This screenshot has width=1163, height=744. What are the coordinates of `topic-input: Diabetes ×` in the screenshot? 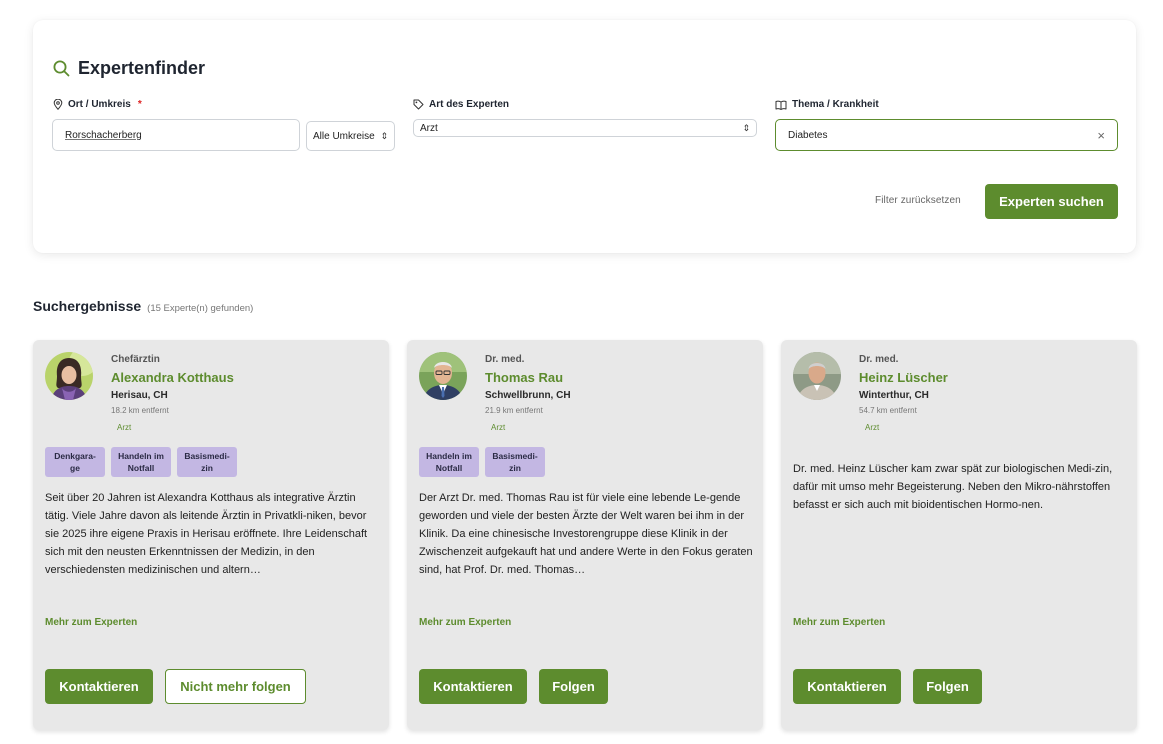 It's located at (946, 135).